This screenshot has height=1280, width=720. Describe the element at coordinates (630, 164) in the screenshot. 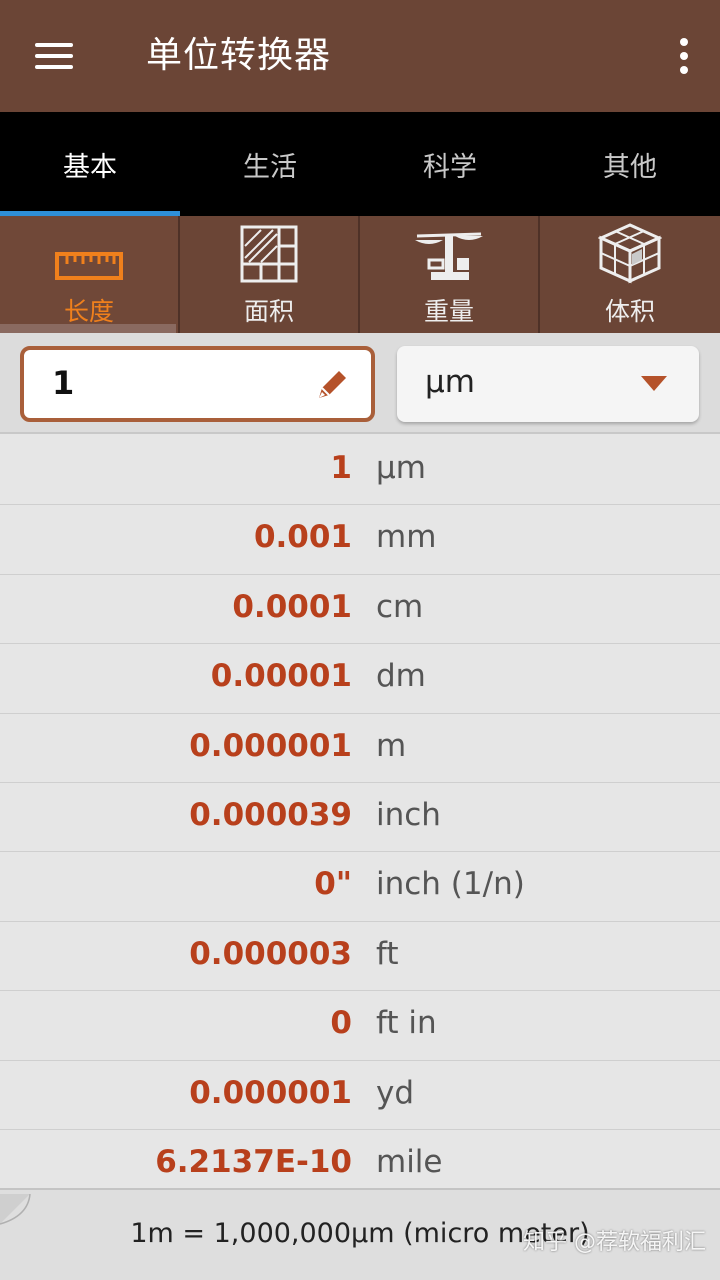

I see `tab-other: 其他` at that location.